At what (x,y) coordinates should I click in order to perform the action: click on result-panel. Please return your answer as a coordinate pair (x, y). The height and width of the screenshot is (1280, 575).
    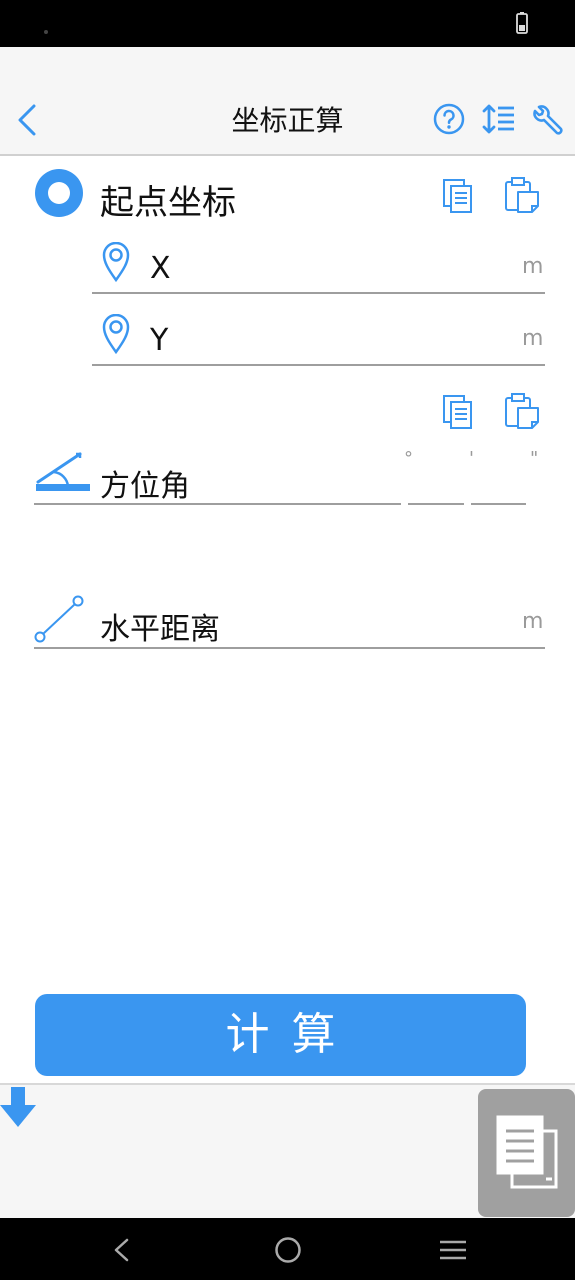
    Looking at the image, I should click on (287, 1150).